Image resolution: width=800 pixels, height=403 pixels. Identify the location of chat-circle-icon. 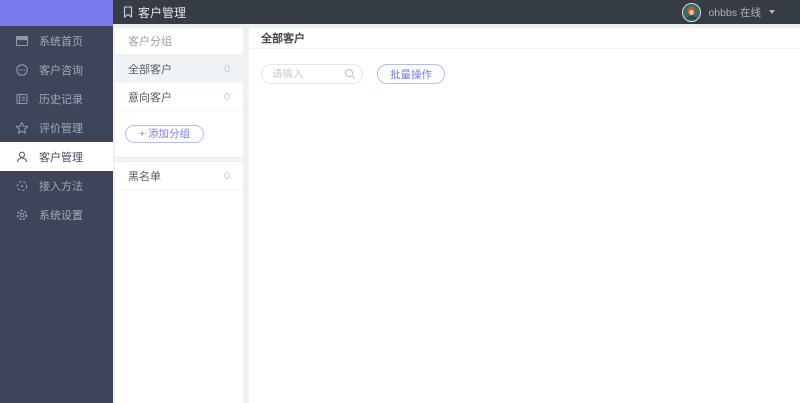
(22, 70).